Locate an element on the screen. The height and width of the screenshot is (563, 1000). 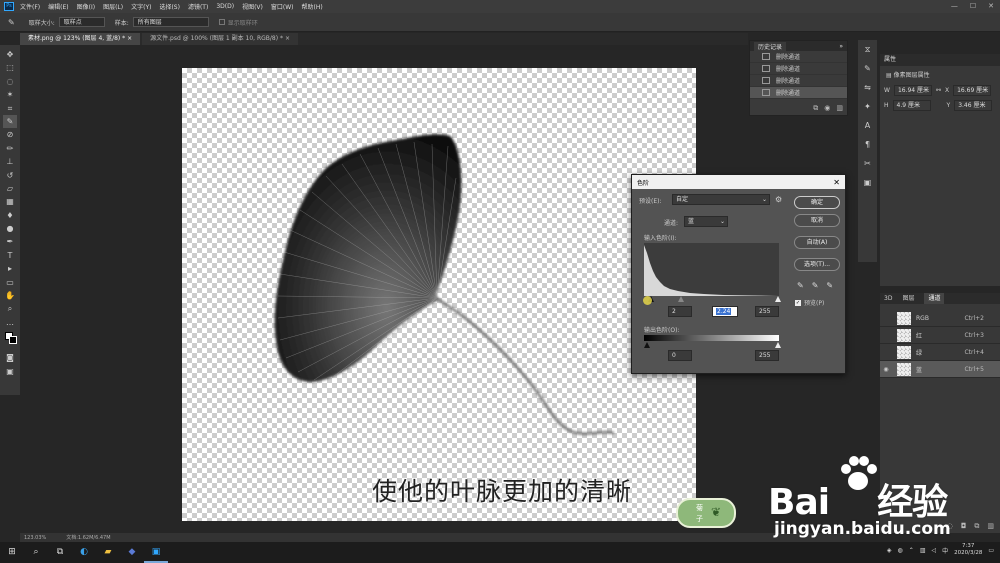
output-white-field: 255 is located at coordinates (767, 355).